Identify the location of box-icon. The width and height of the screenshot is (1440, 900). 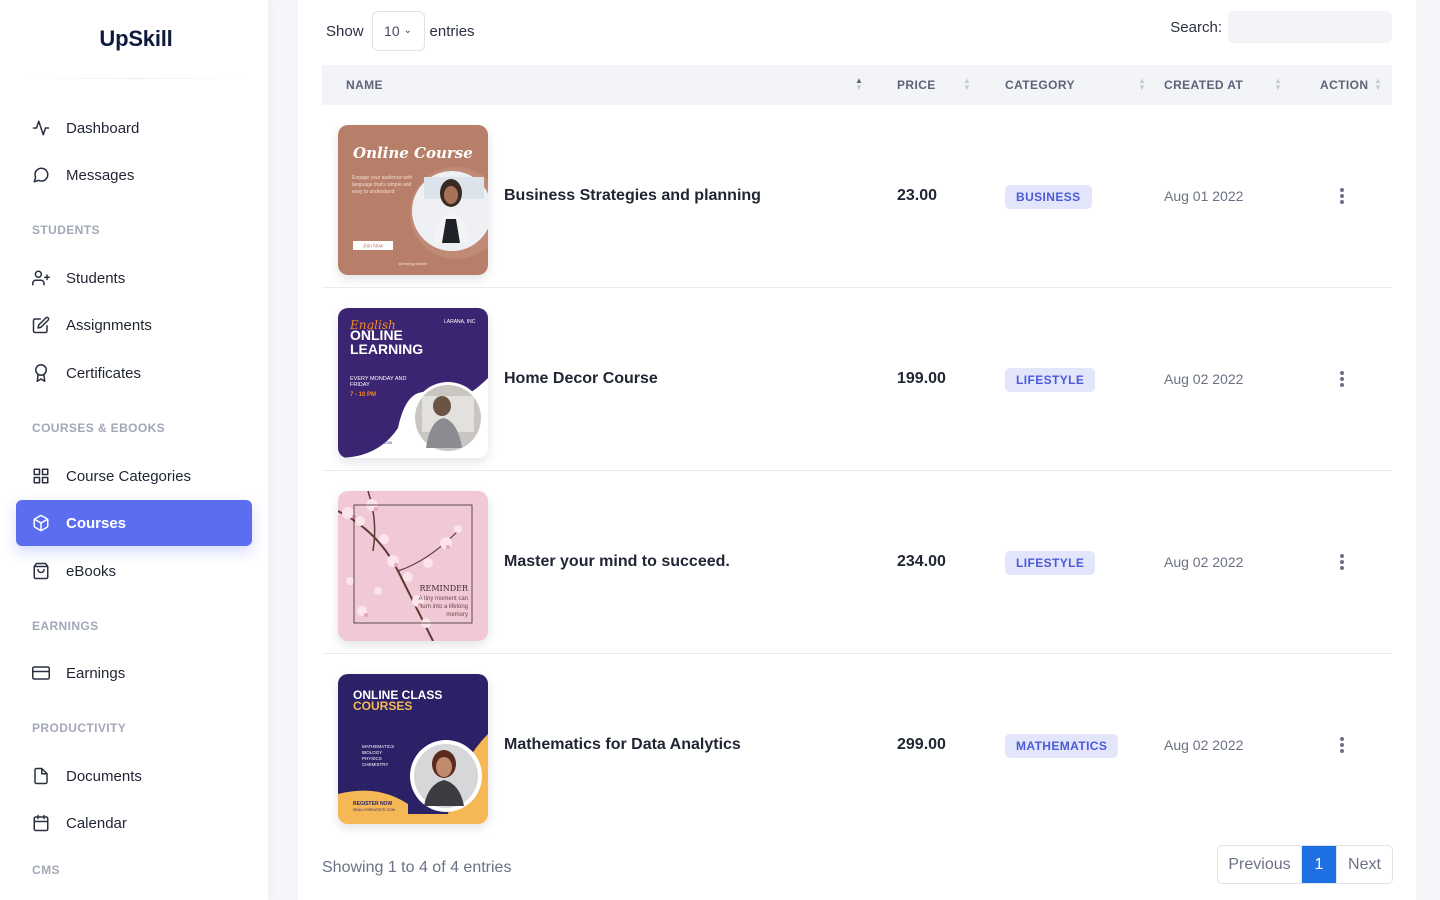
(41, 523).